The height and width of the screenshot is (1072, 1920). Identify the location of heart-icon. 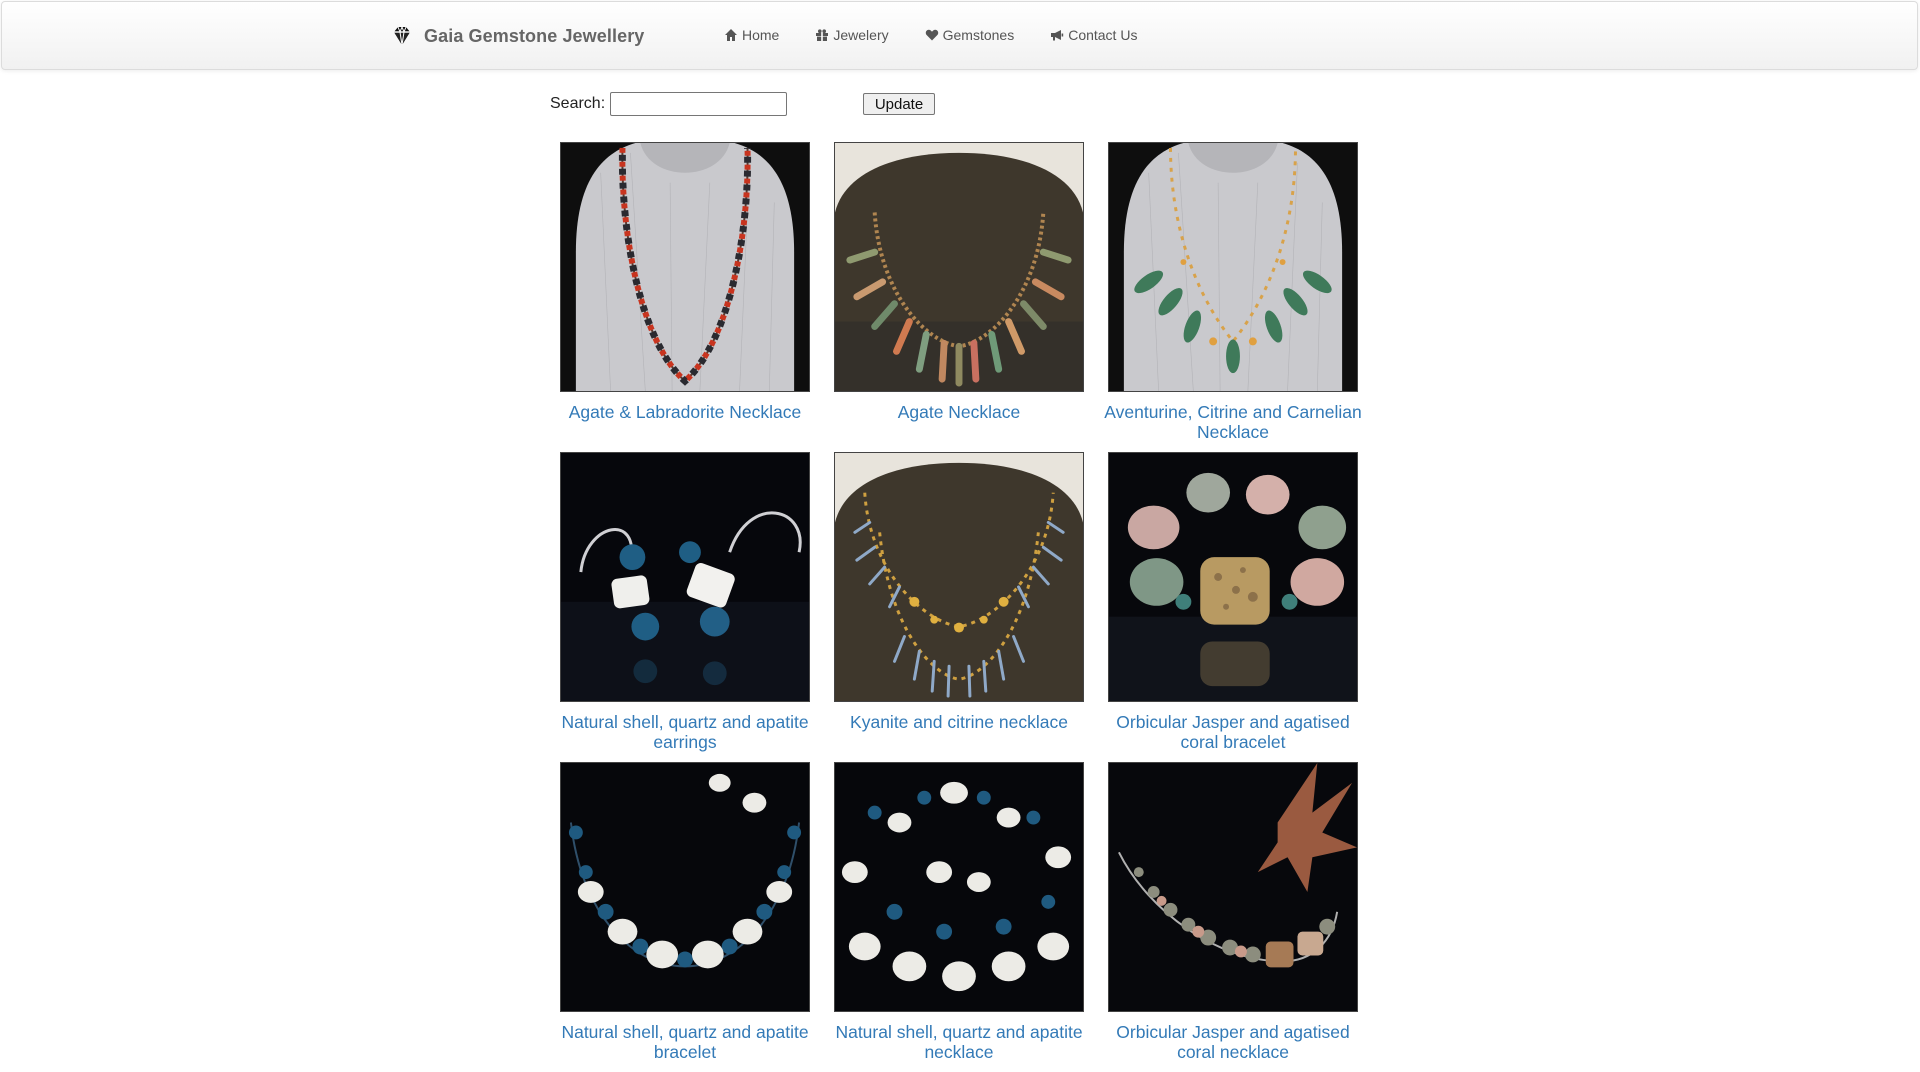
(932, 35).